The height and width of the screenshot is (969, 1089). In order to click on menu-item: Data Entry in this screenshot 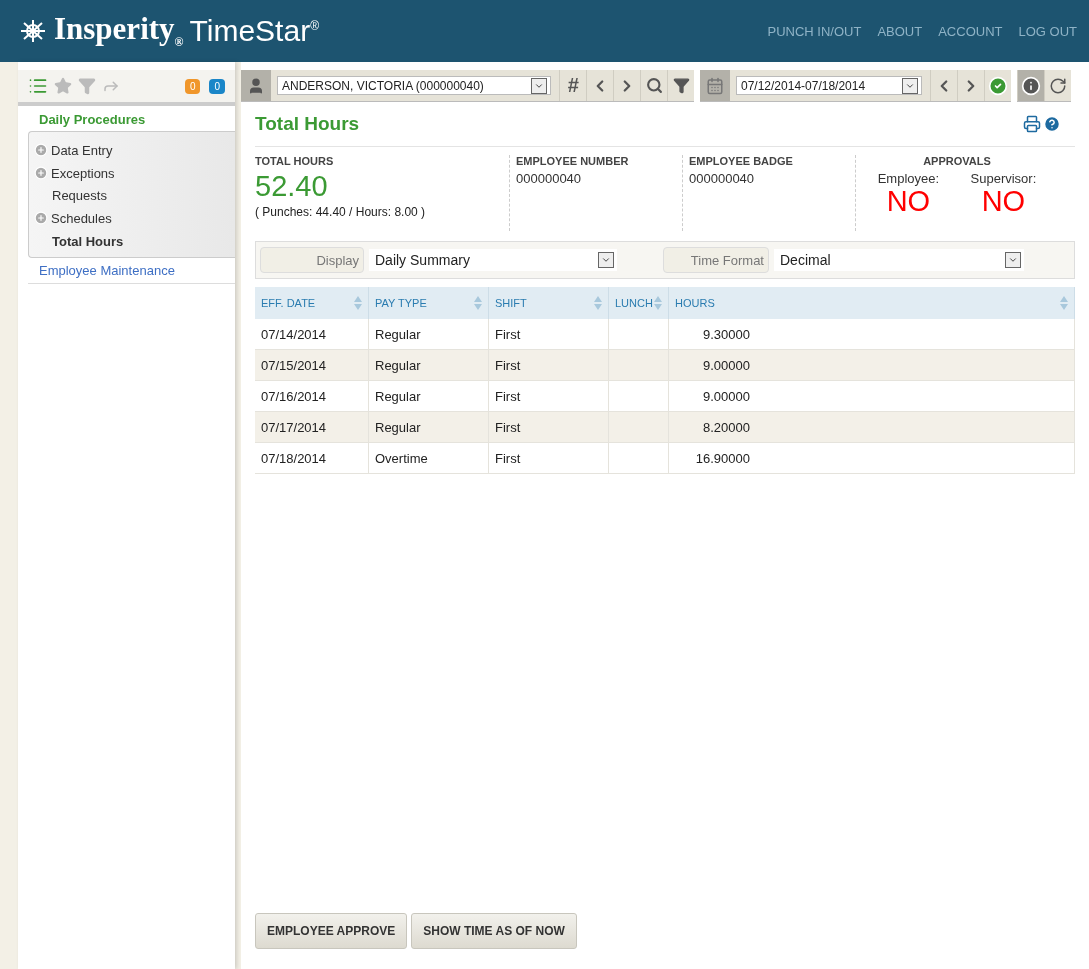, I will do `click(132, 150)`.